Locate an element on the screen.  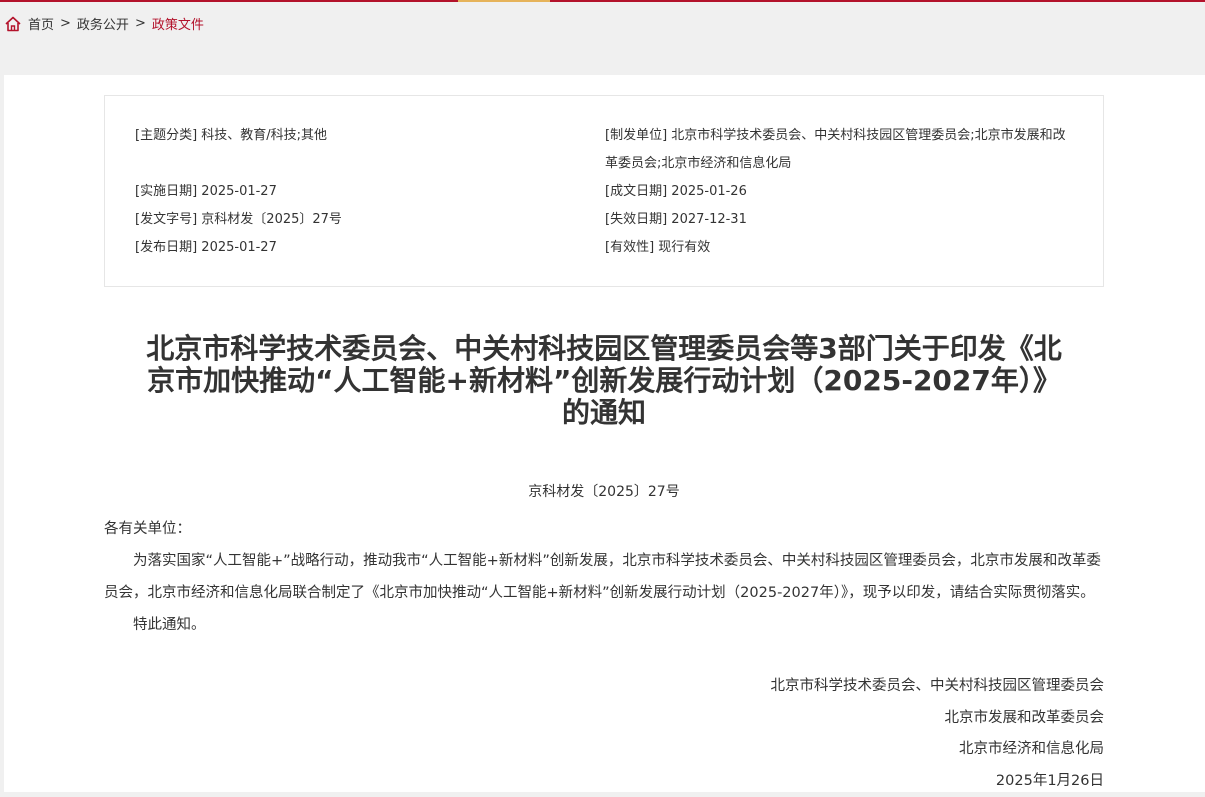
meta-expire: [失效日期] 2027-12-31 is located at coordinates (840, 220).